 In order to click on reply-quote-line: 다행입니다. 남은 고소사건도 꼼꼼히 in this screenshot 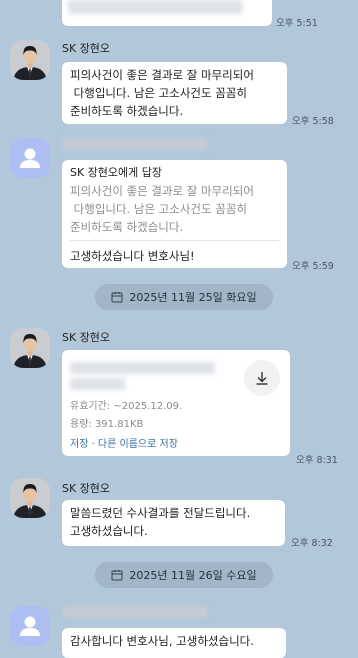, I will do `click(158, 209)`.